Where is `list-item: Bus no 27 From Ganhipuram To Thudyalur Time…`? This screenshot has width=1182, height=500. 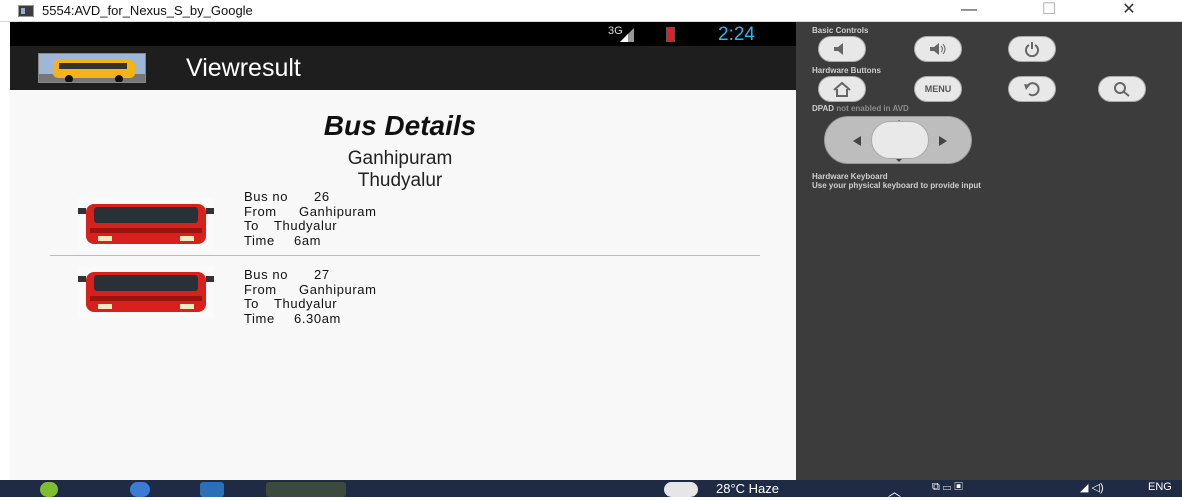 list-item: Bus no 27 From Ganhipuram To Thudyalur Time… is located at coordinates (390, 291).